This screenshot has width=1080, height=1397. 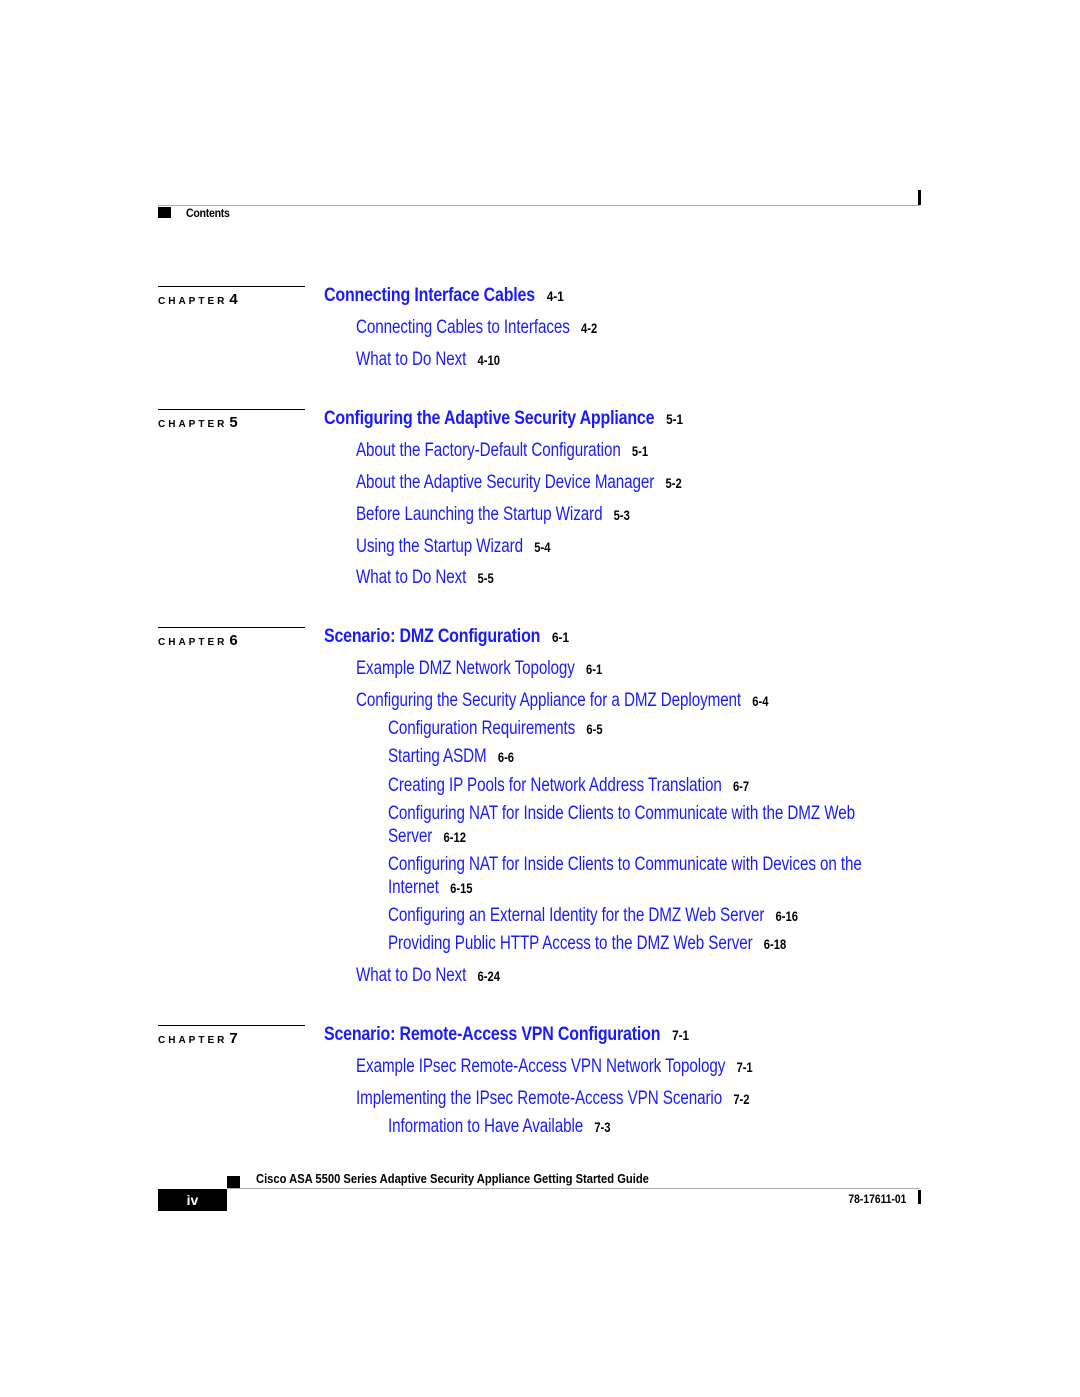 I want to click on toc-chapter-title: Scenario: DMZ Configuration 6-1, so click(x=446, y=637).